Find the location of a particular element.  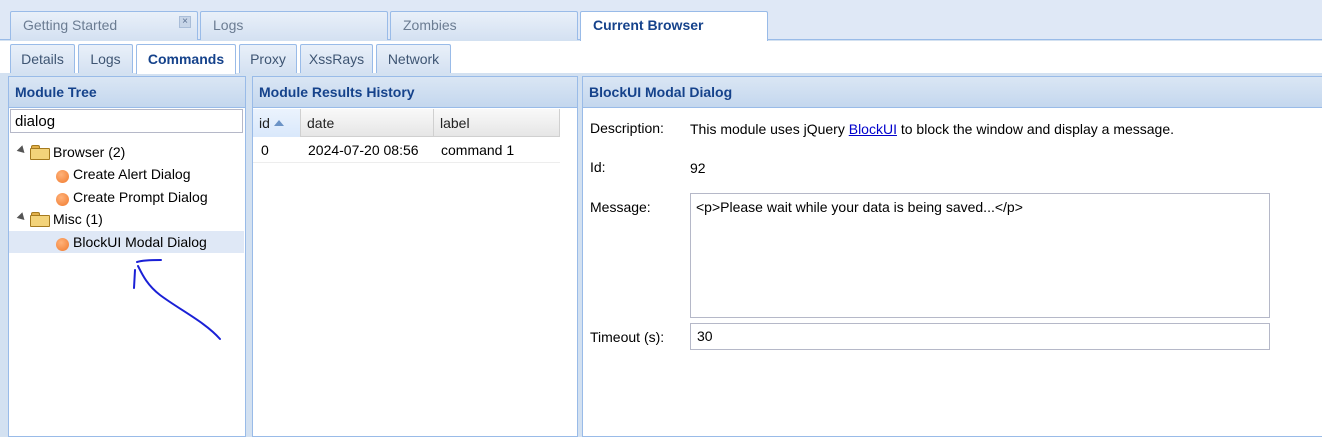

annotation-arrow-icon is located at coordinates (177, 299).